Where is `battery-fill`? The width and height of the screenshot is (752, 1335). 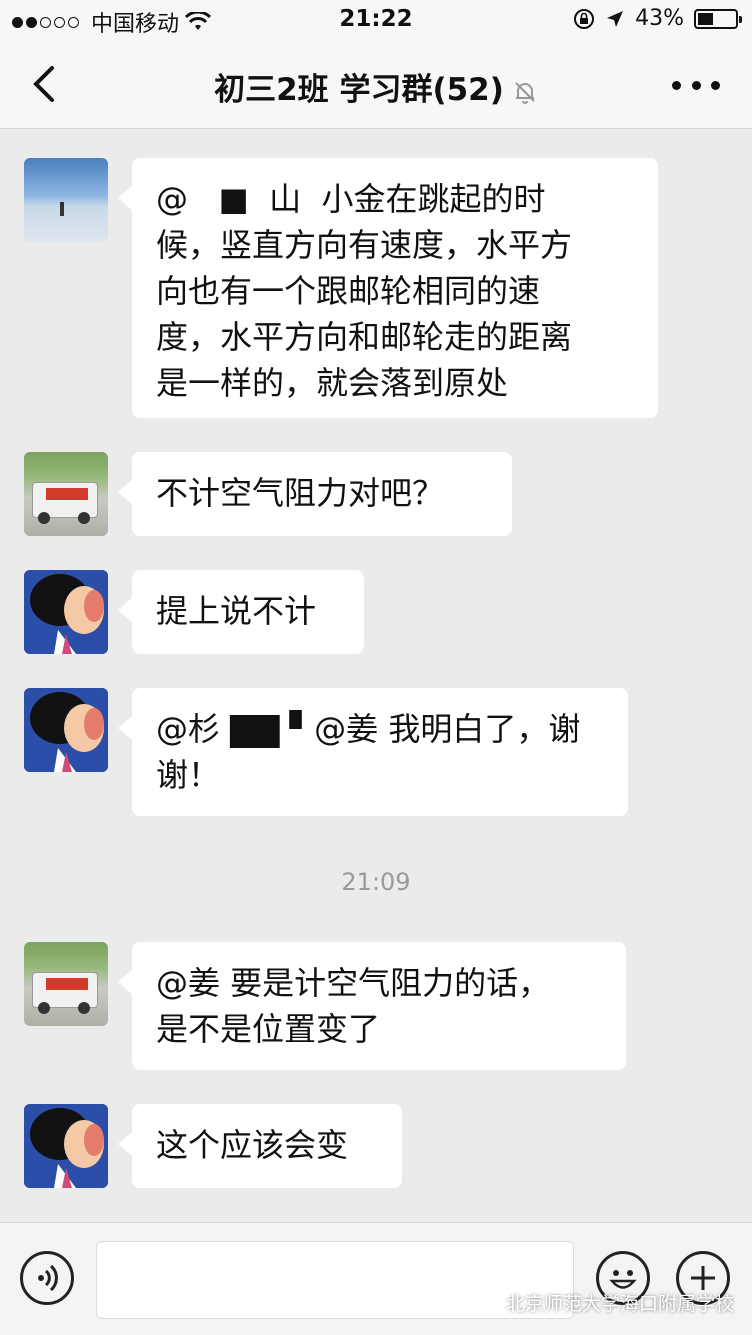
battery-fill is located at coordinates (706, 18).